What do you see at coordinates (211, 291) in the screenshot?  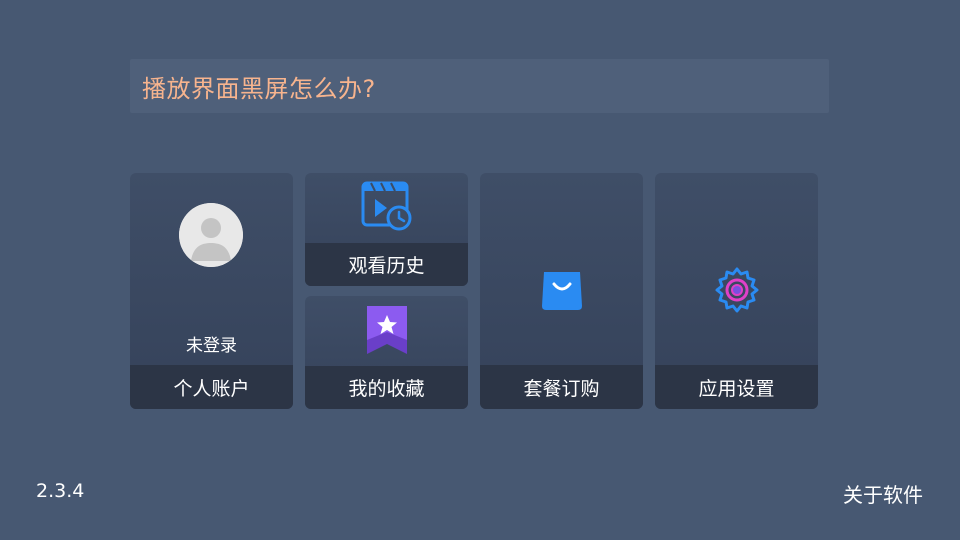 I see `account-tile: 未登录 个人账户` at bounding box center [211, 291].